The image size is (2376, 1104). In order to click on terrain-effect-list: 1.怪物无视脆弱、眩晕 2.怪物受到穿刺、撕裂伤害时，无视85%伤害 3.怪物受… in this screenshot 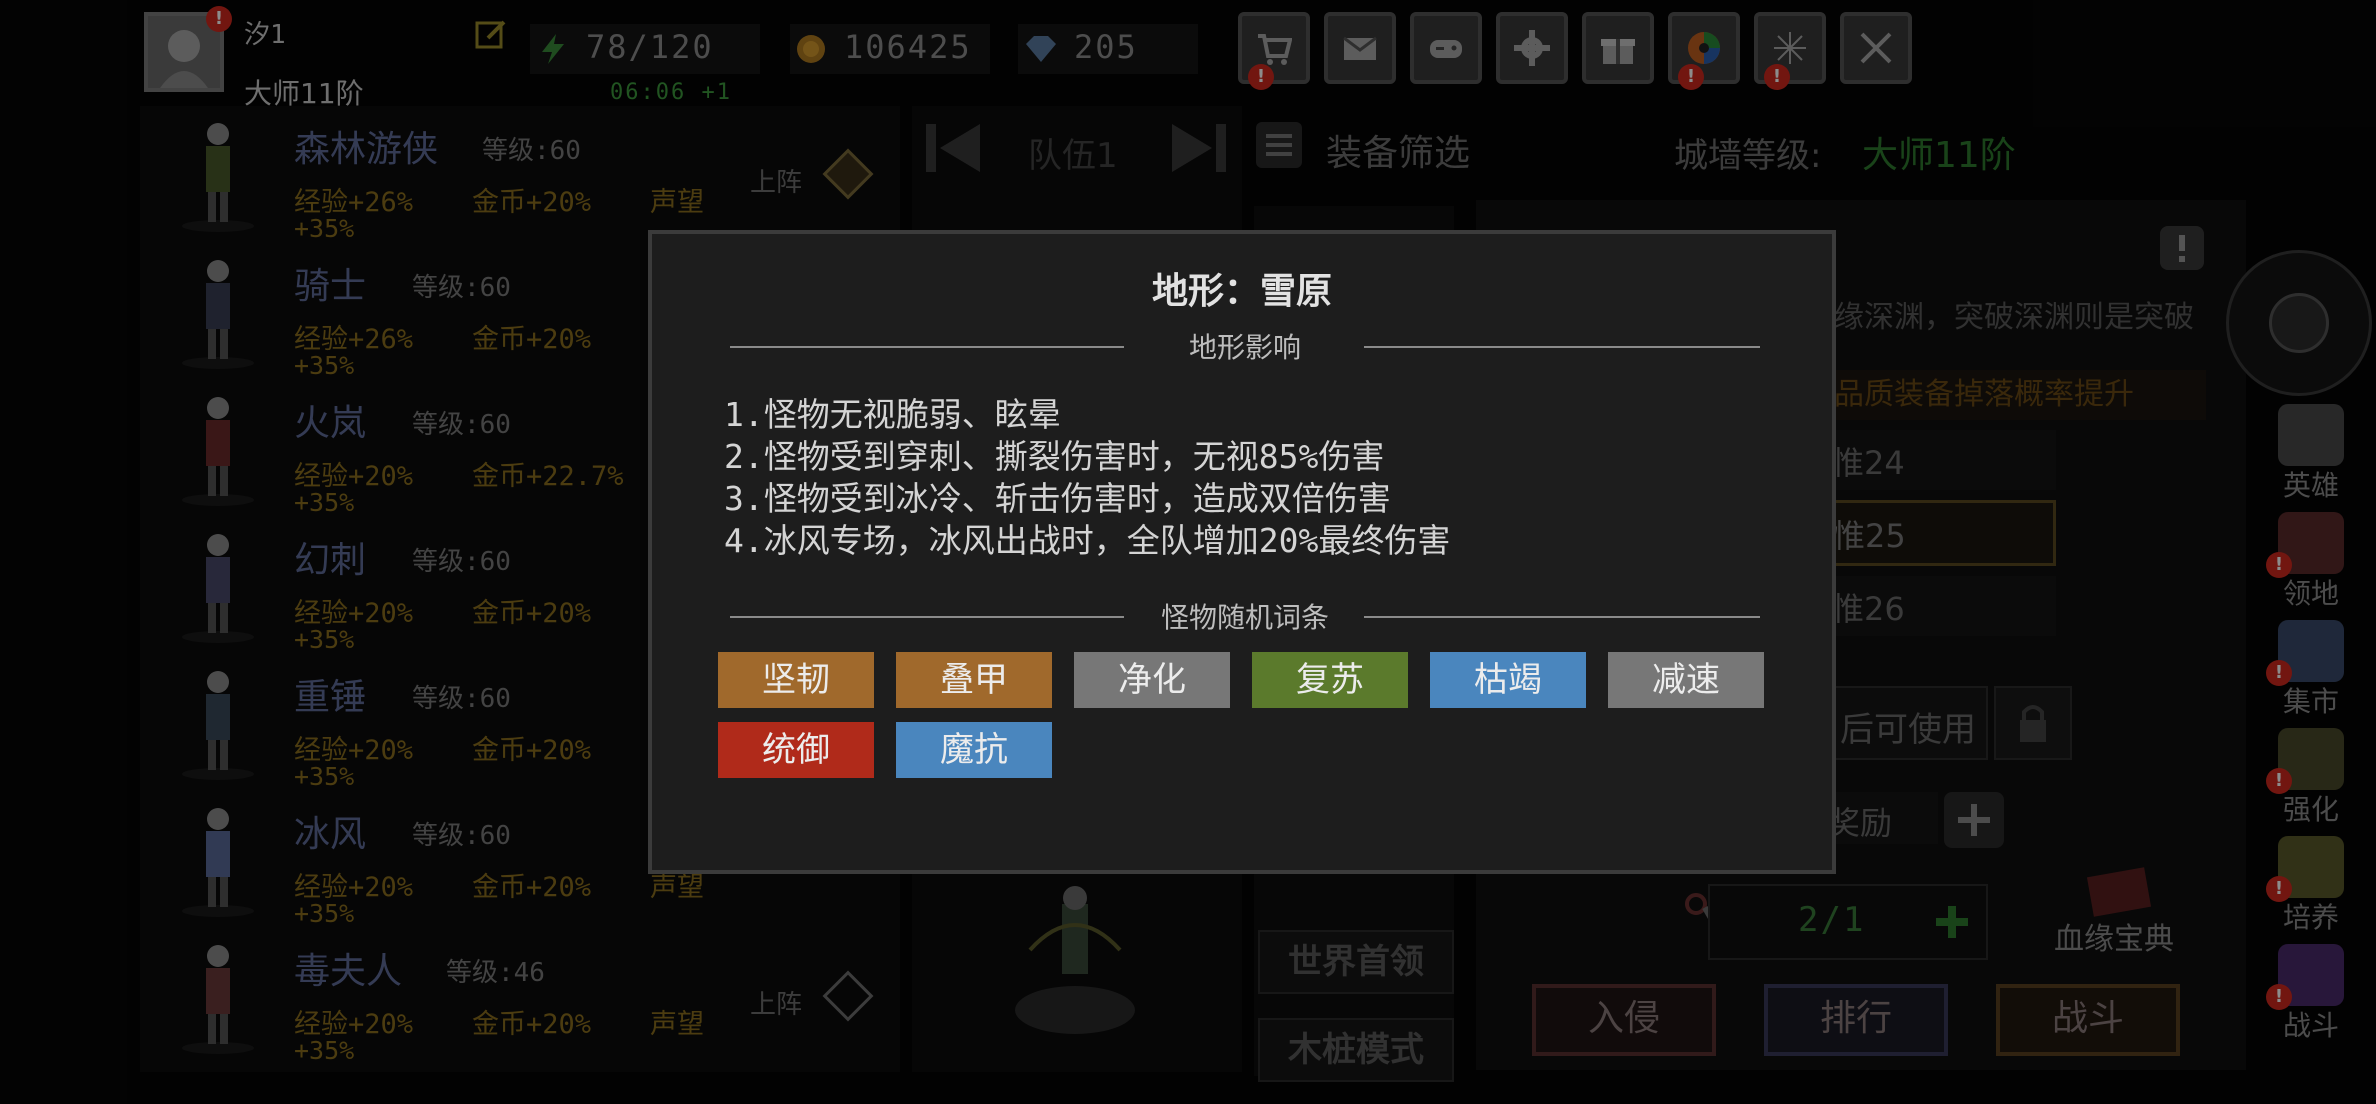, I will do `click(1087, 478)`.